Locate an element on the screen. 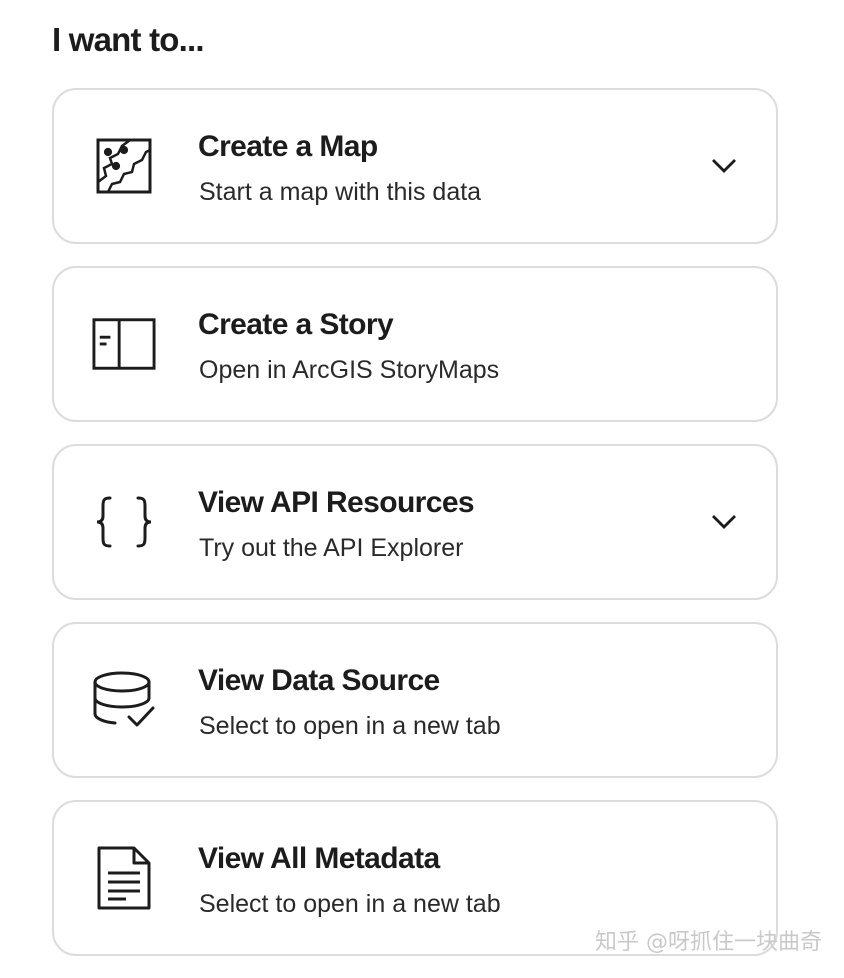 This screenshot has height=978, width=844. create-story-card: Create a Story Open in ArcGIS StoryMaps is located at coordinates (415, 344).